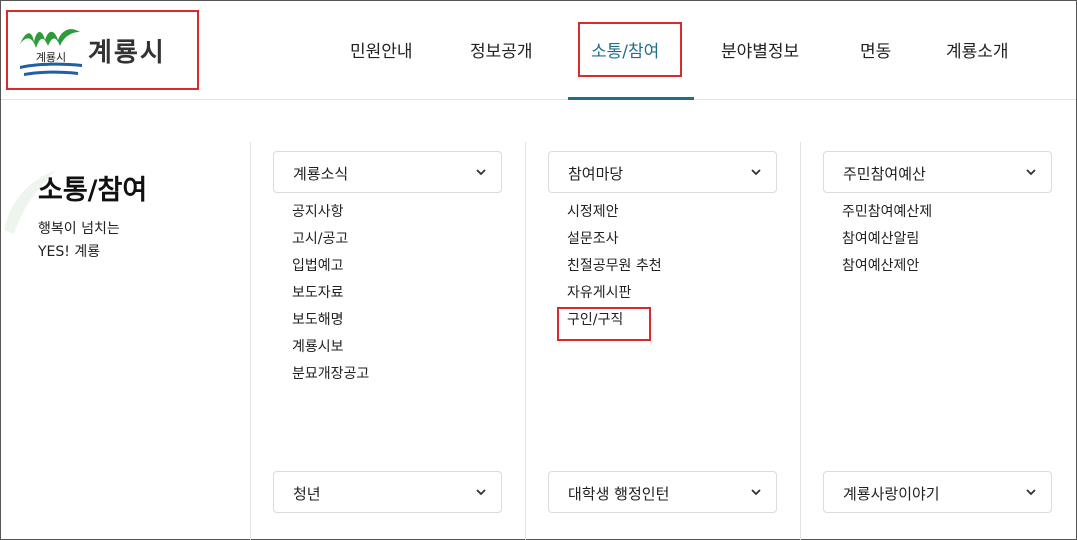 The image size is (1077, 540). What do you see at coordinates (307, 494) in the screenshot?
I see `dropdown-label: 청년` at bounding box center [307, 494].